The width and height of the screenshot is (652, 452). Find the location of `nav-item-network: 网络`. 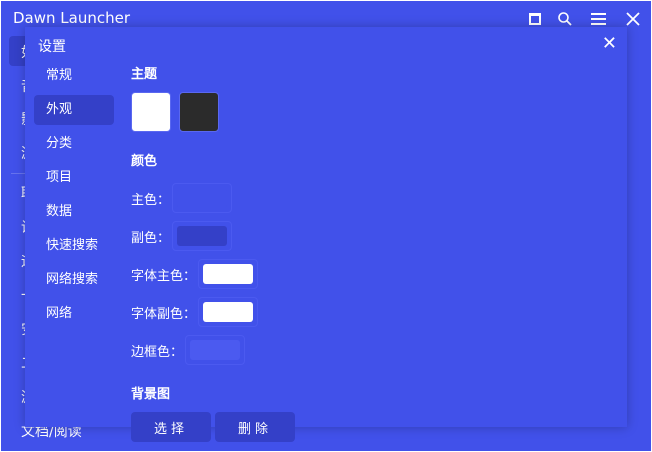

nav-item-network: 网络 is located at coordinates (74, 314).